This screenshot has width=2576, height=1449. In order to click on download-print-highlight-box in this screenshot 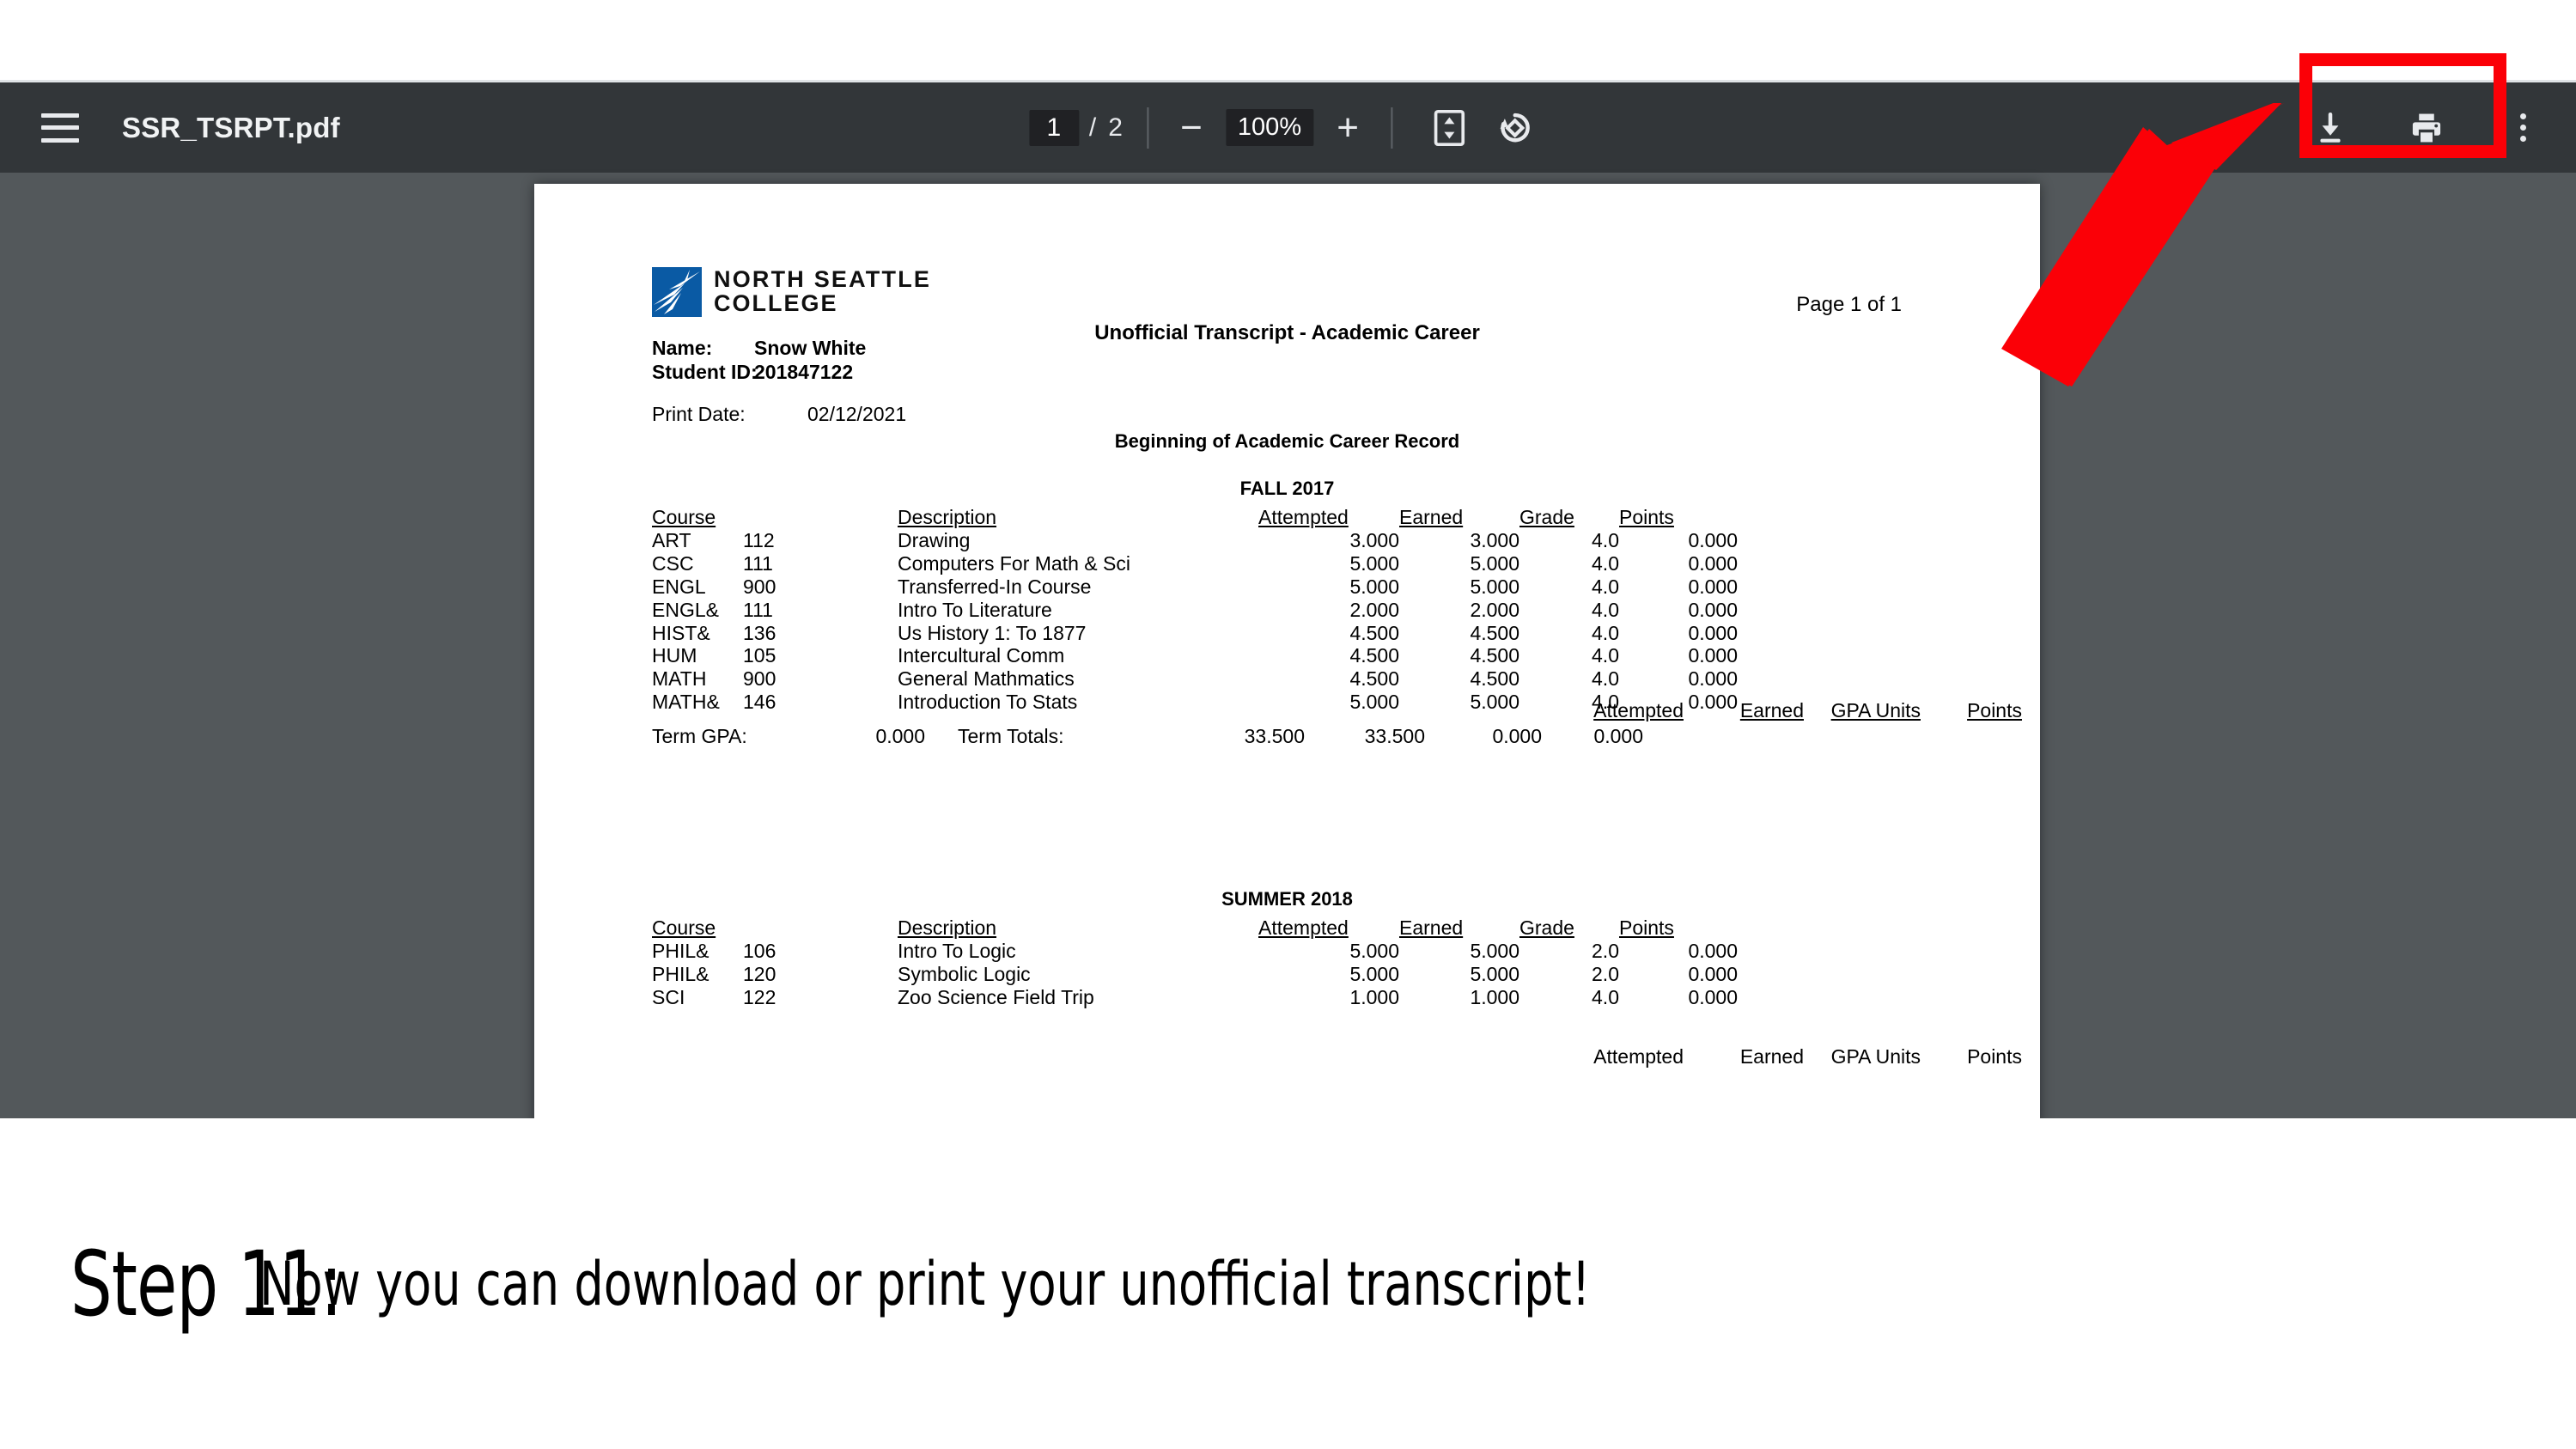, I will do `click(2402, 105)`.